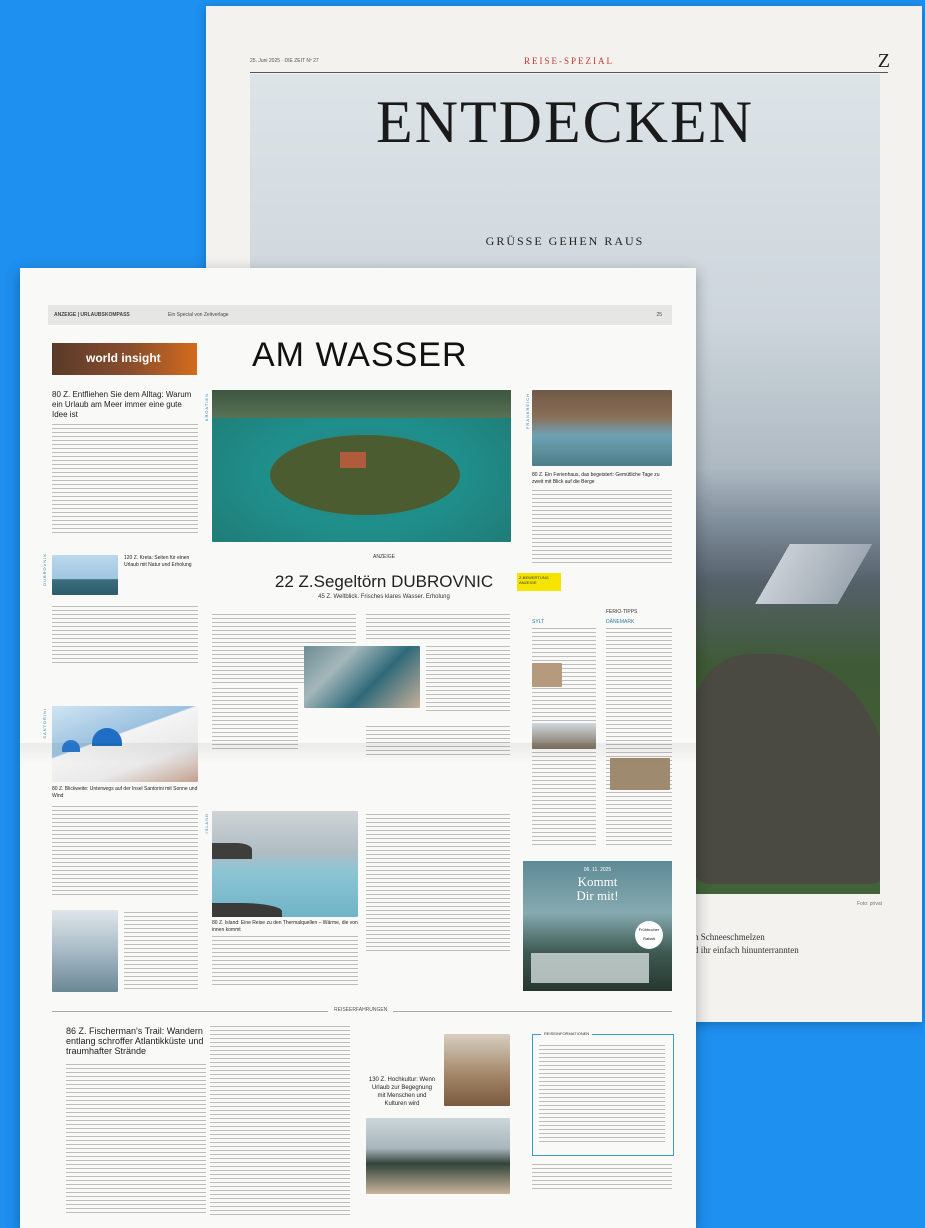 This screenshot has width=925, height=1228. I want to click on topbar-sub: Ein Special von Zeitverlage, so click(198, 315).